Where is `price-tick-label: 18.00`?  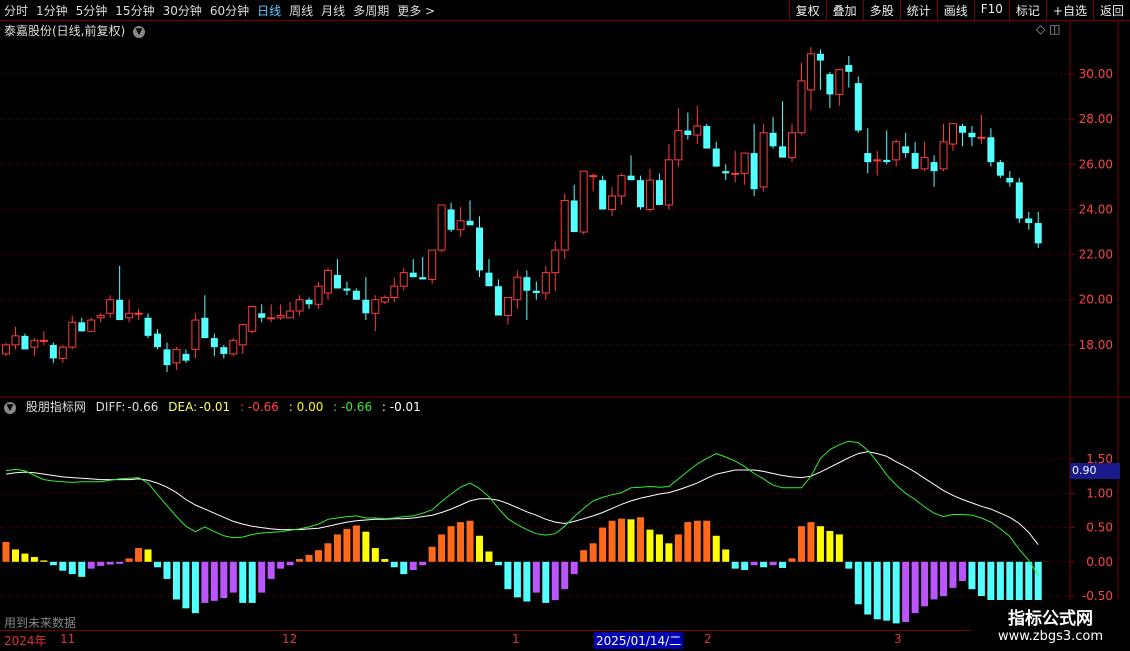
price-tick-label: 18.00 is located at coordinates (1096, 345).